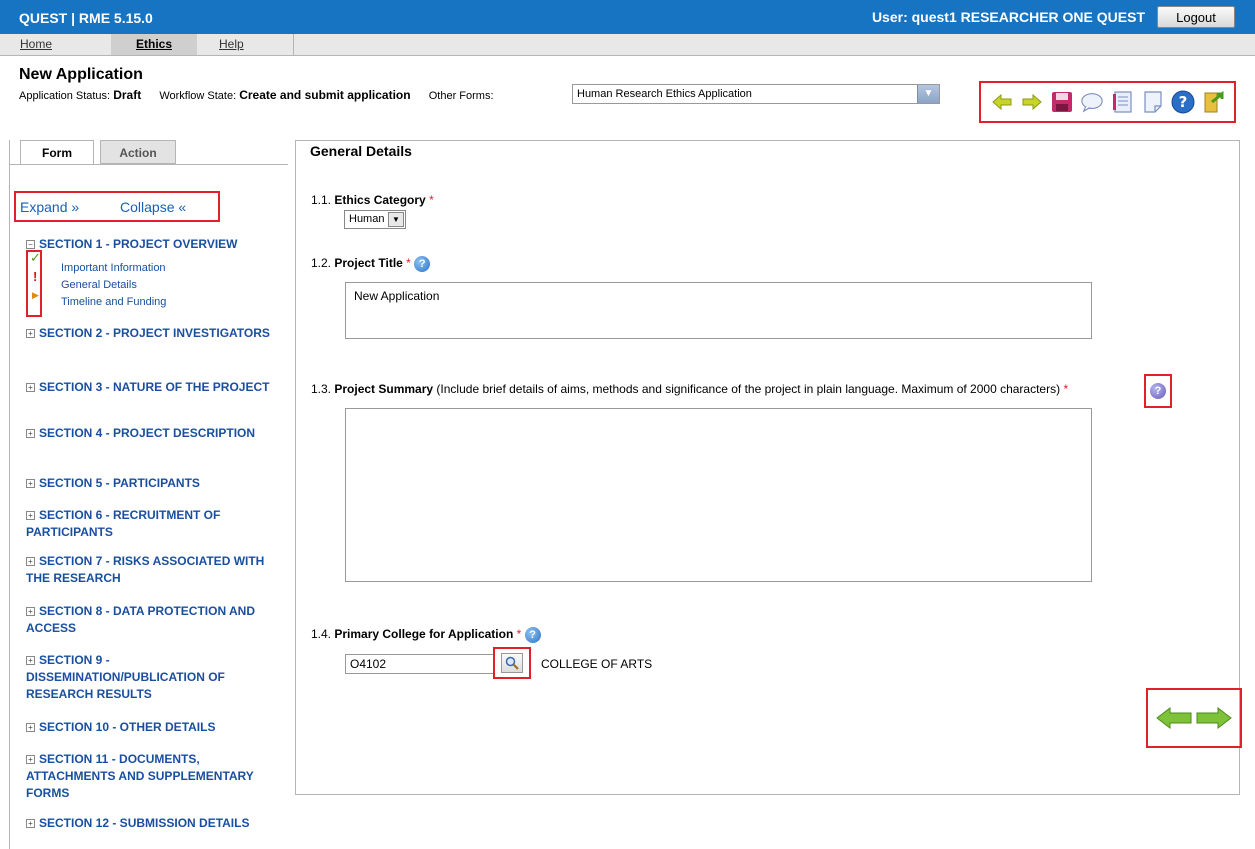 The image size is (1255, 849). I want to click on menu-ethics: Ethics, so click(154, 44).